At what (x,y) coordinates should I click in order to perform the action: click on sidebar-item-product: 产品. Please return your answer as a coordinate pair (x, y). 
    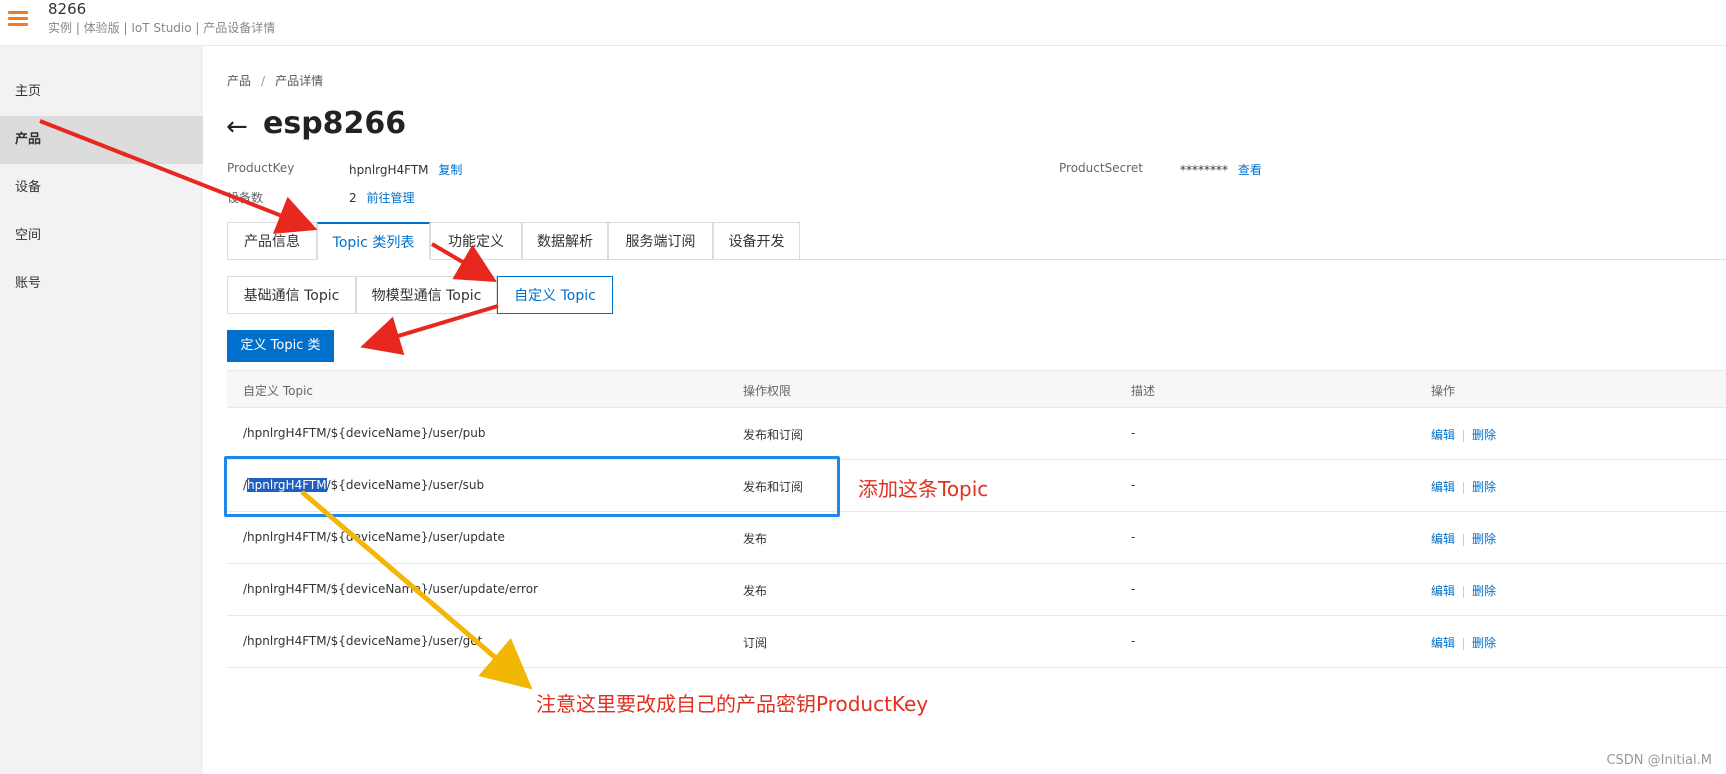
    Looking at the image, I should click on (101, 140).